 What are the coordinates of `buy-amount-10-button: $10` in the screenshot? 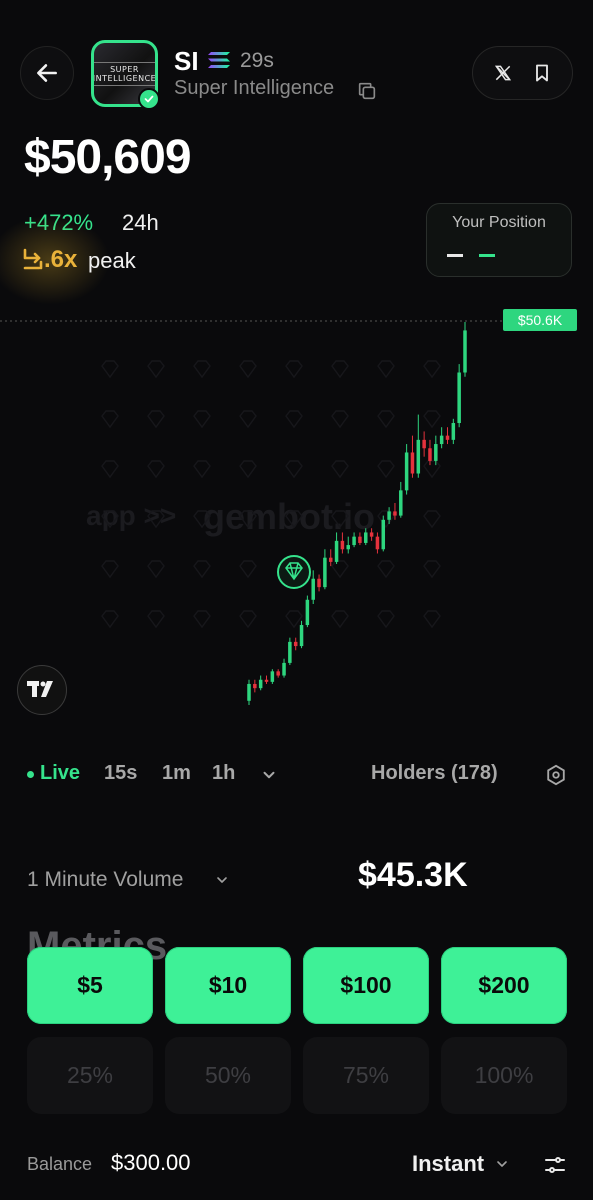 It's located at (228, 985).